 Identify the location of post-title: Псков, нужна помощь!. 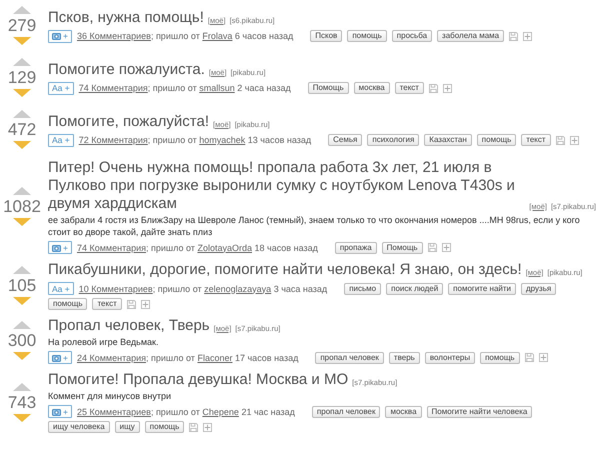
(126, 17).